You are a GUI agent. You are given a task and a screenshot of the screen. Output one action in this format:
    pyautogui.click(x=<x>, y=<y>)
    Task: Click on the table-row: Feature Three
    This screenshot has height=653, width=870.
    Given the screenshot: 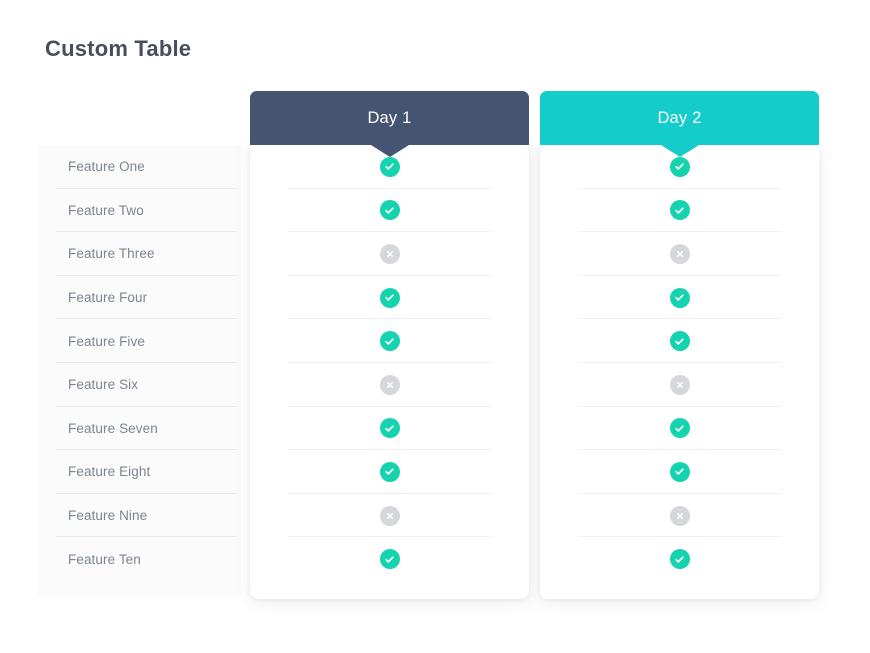 What is the action you would take?
    pyautogui.click(x=139, y=254)
    